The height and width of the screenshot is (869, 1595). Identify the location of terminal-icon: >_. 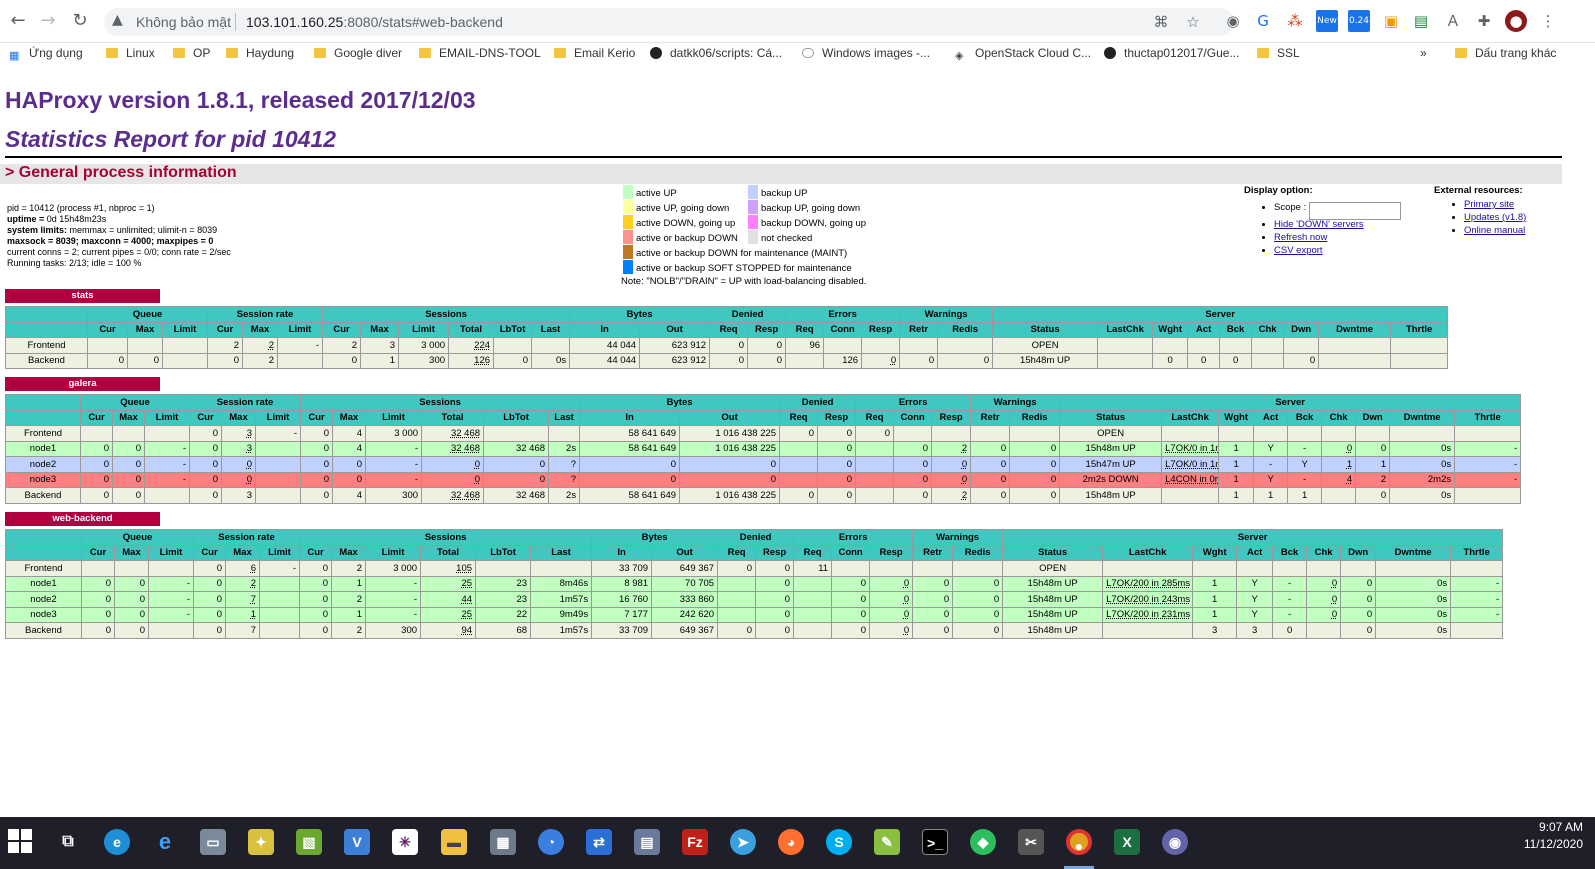
(935, 842).